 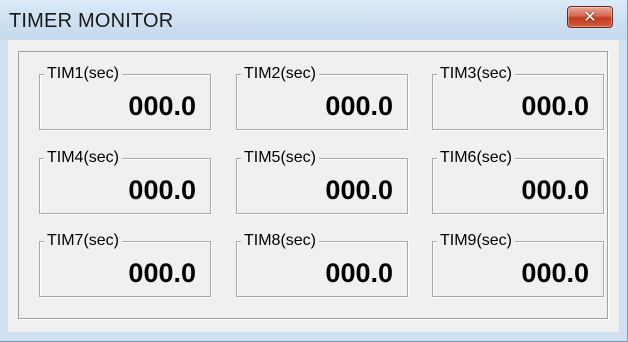 I want to click on timer-box-5: TIM5(sec) 000.0, so click(x=322, y=181).